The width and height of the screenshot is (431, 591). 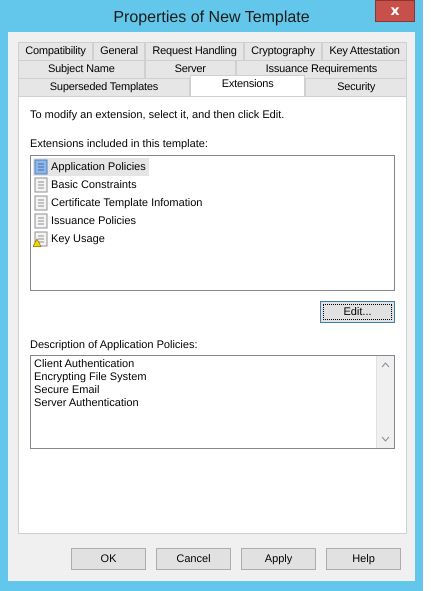 I want to click on tab: Request Handling, so click(x=194, y=51).